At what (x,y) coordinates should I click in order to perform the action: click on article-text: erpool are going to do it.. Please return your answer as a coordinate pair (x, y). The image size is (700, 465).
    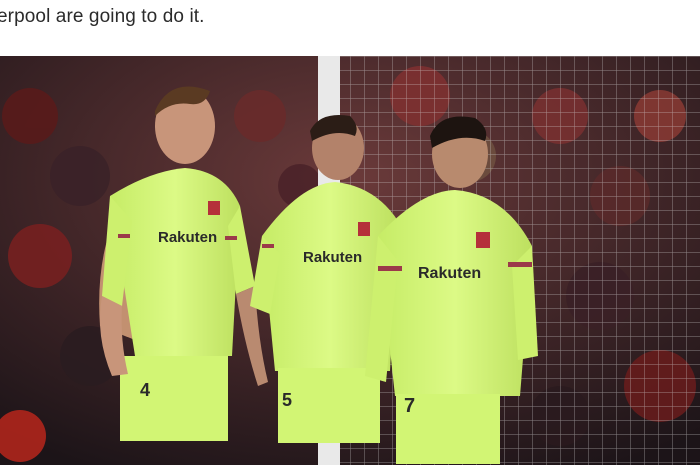
    Looking at the image, I should click on (350, 28).